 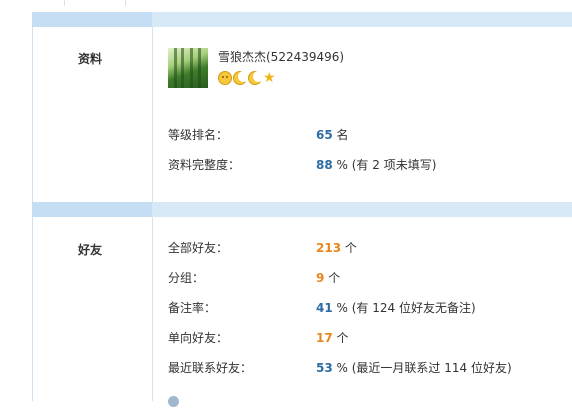 What do you see at coordinates (324, 308) in the screenshot?
I see `friend-stat-value: 41` at bounding box center [324, 308].